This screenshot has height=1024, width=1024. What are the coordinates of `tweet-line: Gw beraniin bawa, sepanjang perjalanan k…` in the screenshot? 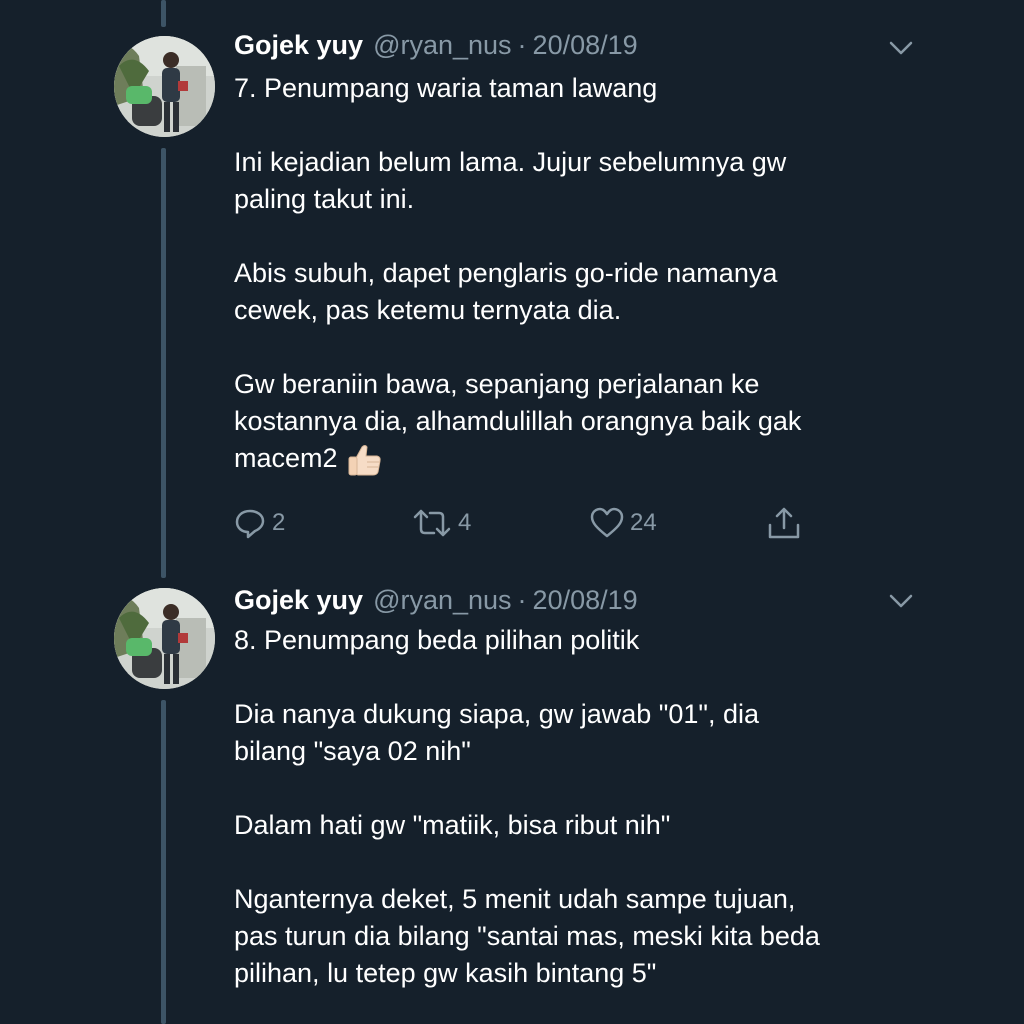 It's located at (497, 384).